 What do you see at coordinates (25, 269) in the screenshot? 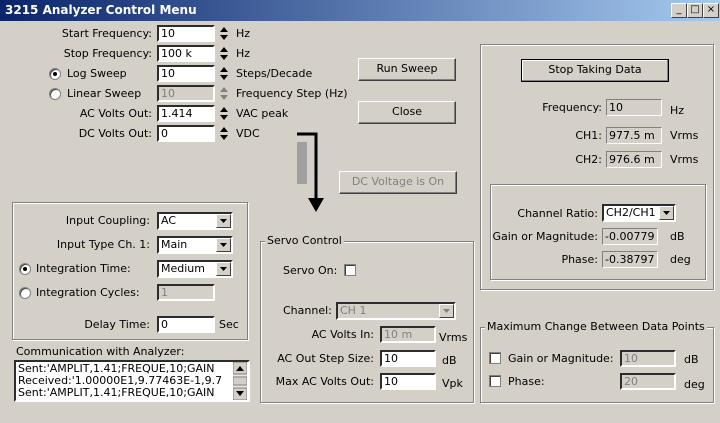
I see `integration-time-radio` at bounding box center [25, 269].